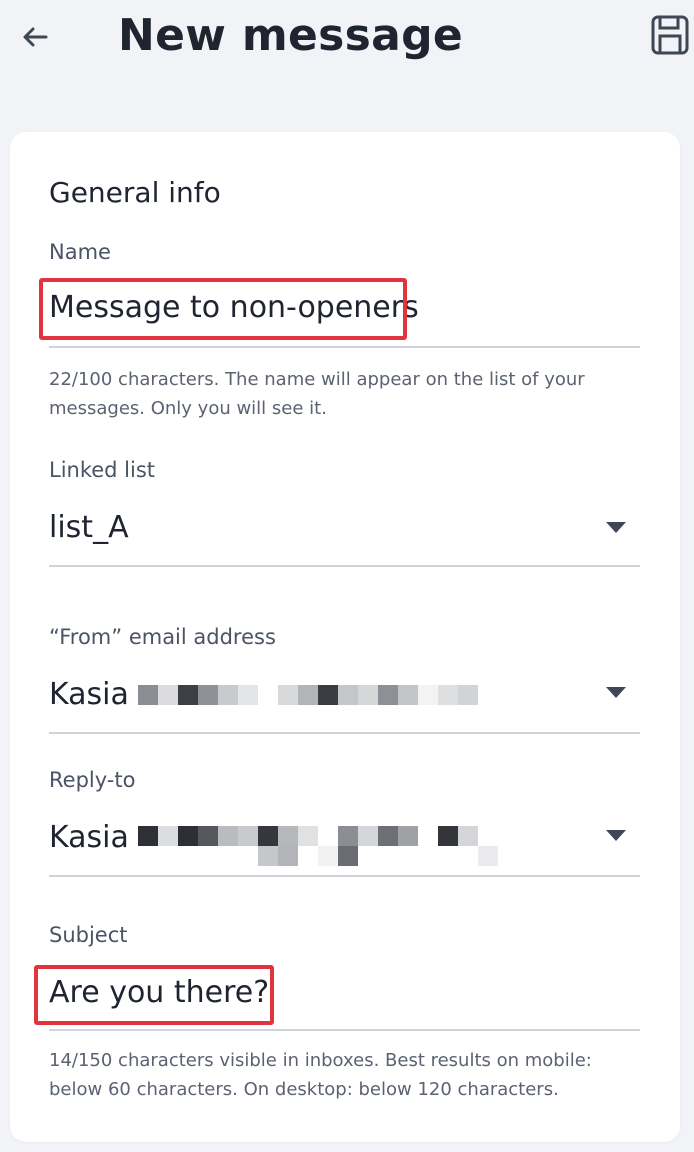  Describe the element at coordinates (223, 309) in the screenshot. I see `name-highlight-box` at that location.